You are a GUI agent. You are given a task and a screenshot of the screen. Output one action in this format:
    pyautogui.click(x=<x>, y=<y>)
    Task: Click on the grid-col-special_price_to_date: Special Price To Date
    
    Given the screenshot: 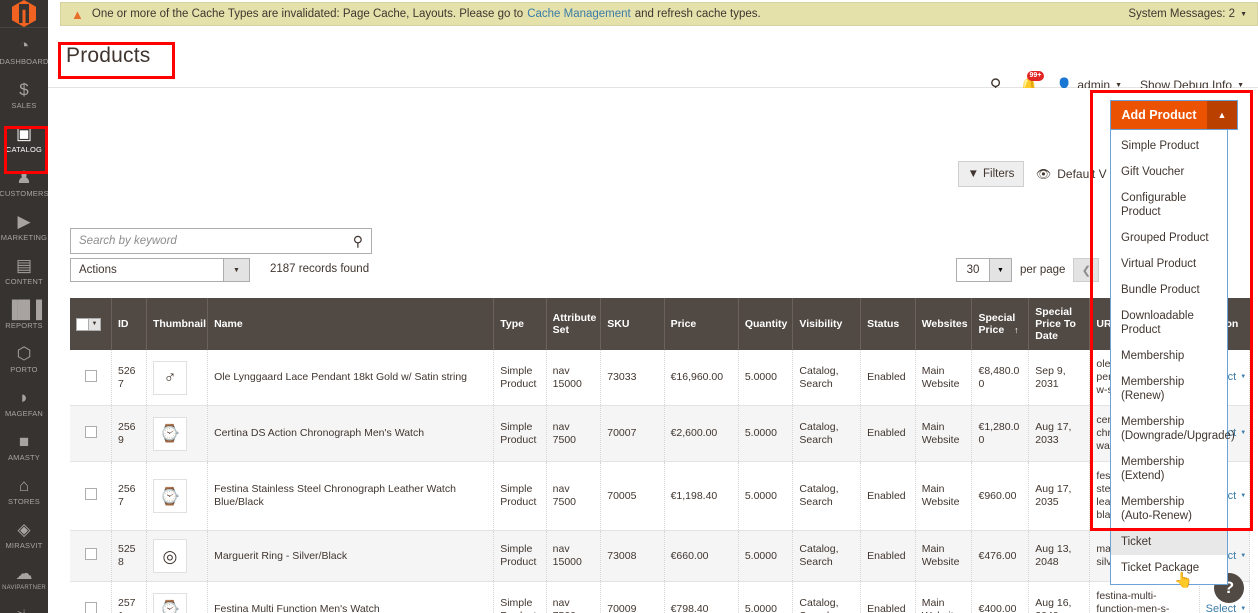 What is the action you would take?
    pyautogui.click(x=1059, y=324)
    